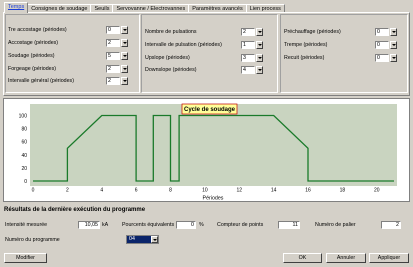 This screenshot has width=413, height=267. Describe the element at coordinates (186, 225) in the screenshot. I see `value-pourcents: 0` at that location.